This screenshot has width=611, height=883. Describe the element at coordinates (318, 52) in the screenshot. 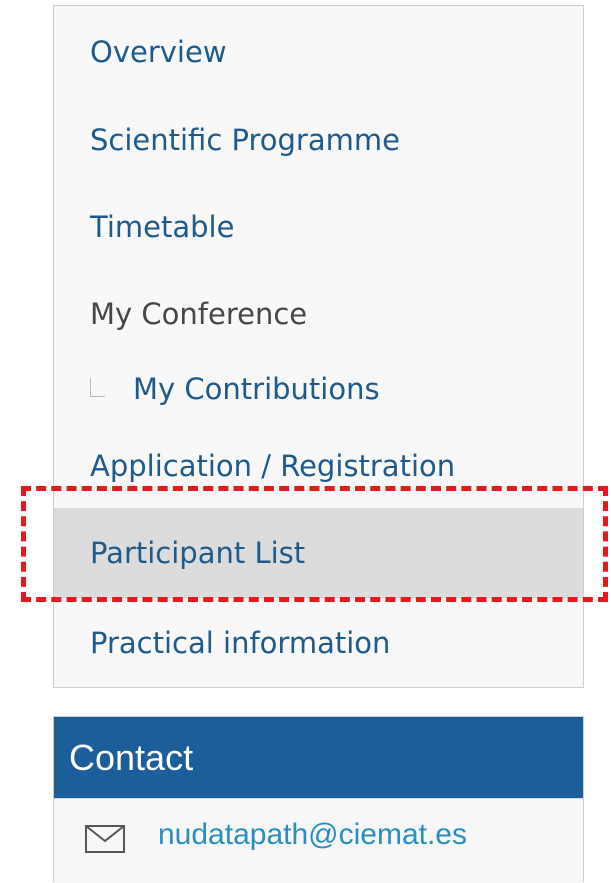

I see `menu-item-overview: Overview` at that location.